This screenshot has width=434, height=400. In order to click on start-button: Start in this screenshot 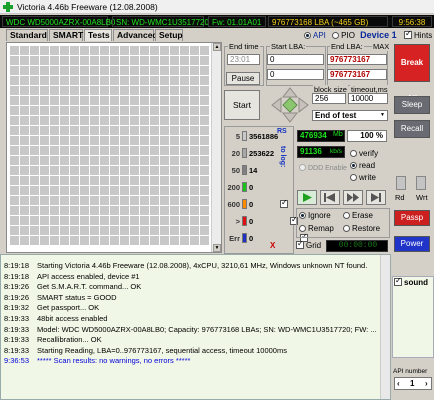, I will do `click(242, 105)`.